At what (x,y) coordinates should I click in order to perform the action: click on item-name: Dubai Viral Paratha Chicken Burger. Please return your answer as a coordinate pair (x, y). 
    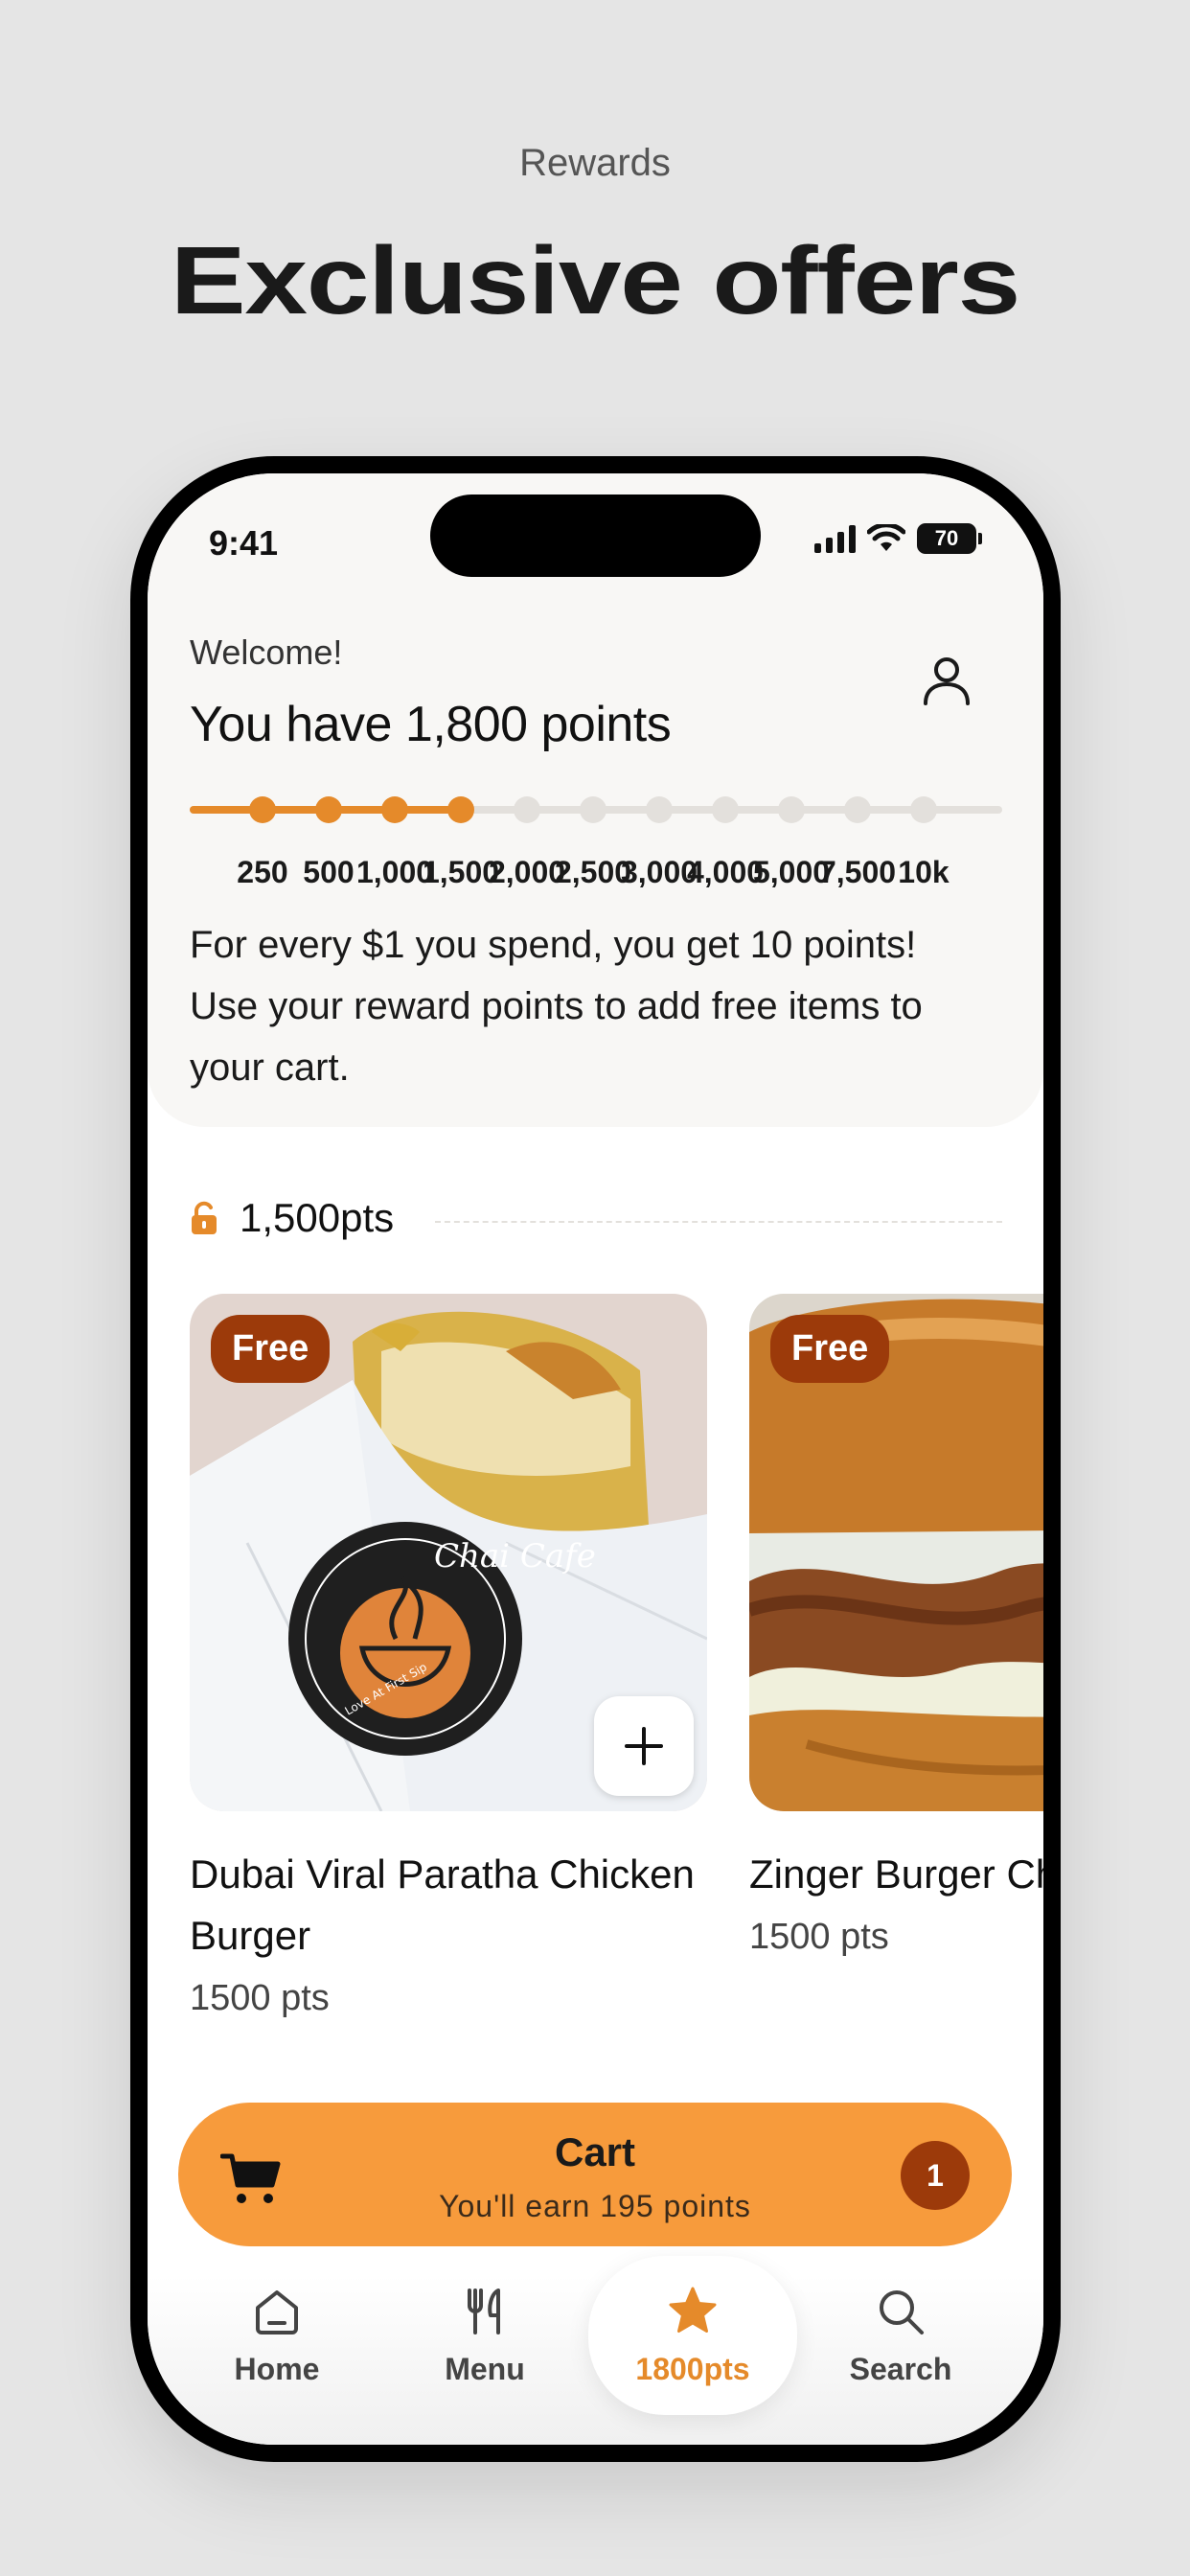
    Looking at the image, I should click on (443, 1905).